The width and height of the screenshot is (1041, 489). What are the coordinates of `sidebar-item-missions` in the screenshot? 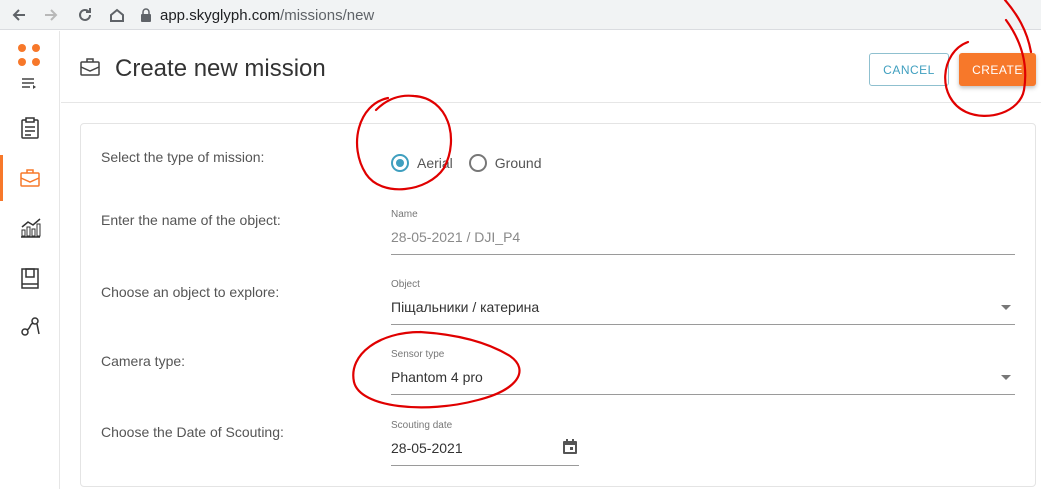 It's located at (30, 178).